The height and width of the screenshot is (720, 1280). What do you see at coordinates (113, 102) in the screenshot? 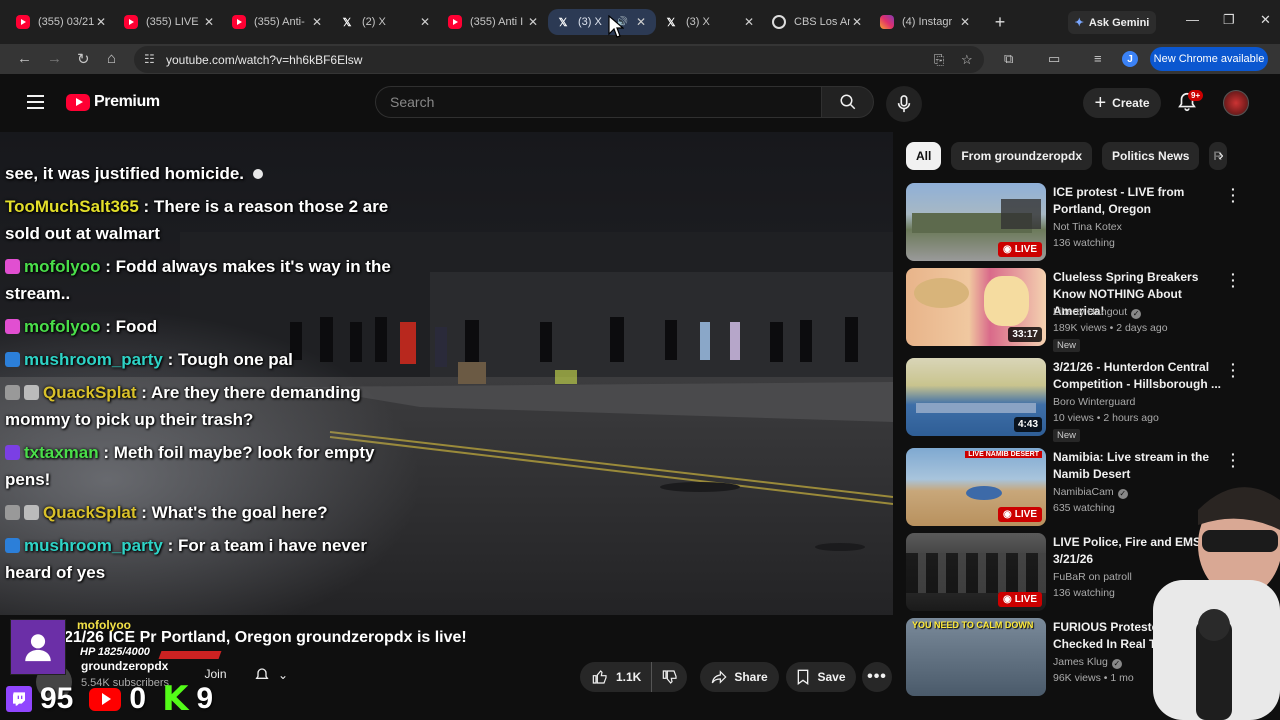
I see `youtube-premium-logo: Premium` at bounding box center [113, 102].